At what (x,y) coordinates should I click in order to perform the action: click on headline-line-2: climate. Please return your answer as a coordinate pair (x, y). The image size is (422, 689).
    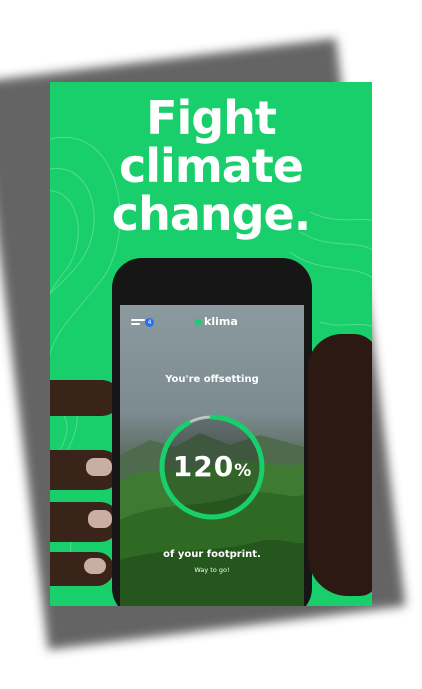
    Looking at the image, I should click on (211, 166).